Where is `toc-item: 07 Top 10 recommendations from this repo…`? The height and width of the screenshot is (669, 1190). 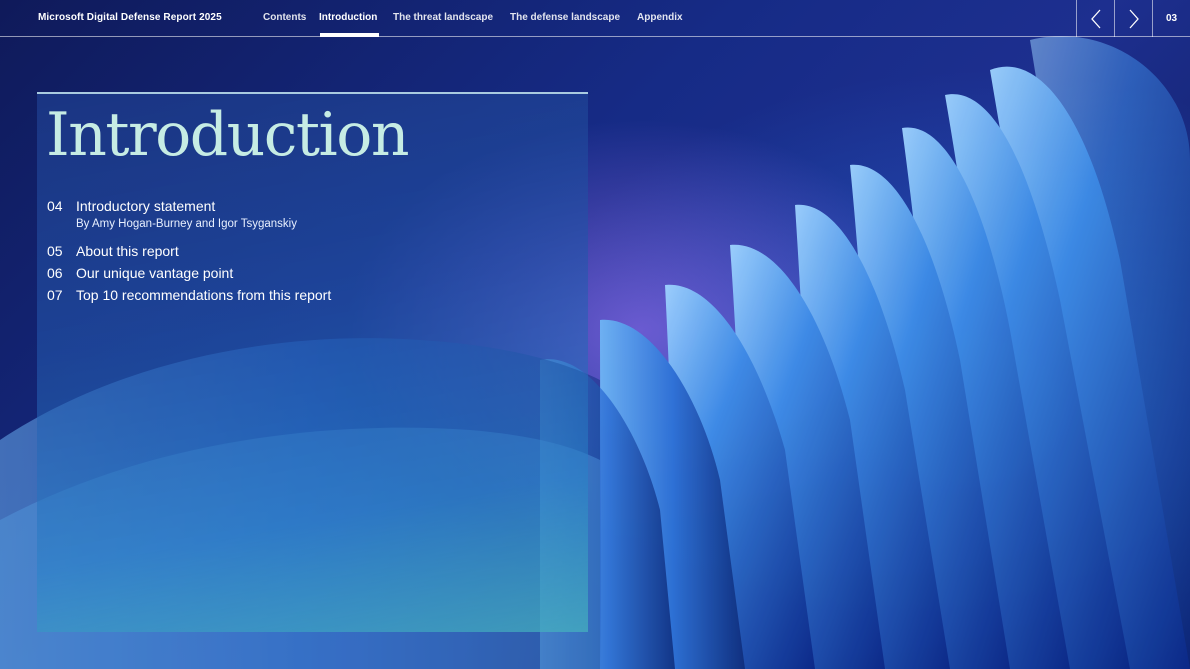 toc-item: 07 Top 10 recommendations from this repo… is located at coordinates (307, 295).